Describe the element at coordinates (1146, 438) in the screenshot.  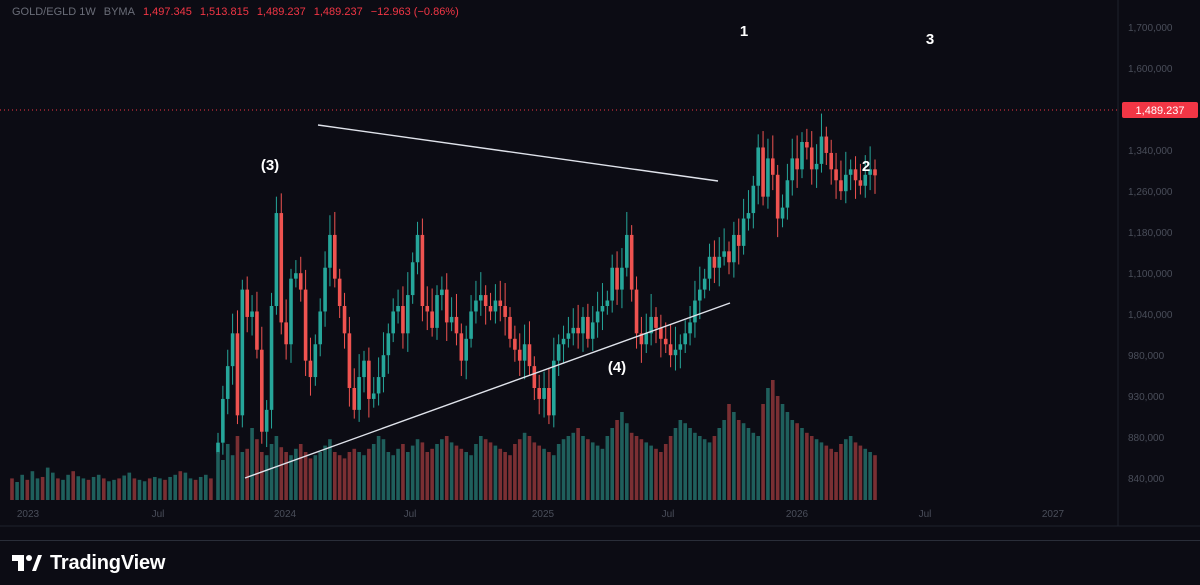
I see `y-tick-label: 880,000` at that location.